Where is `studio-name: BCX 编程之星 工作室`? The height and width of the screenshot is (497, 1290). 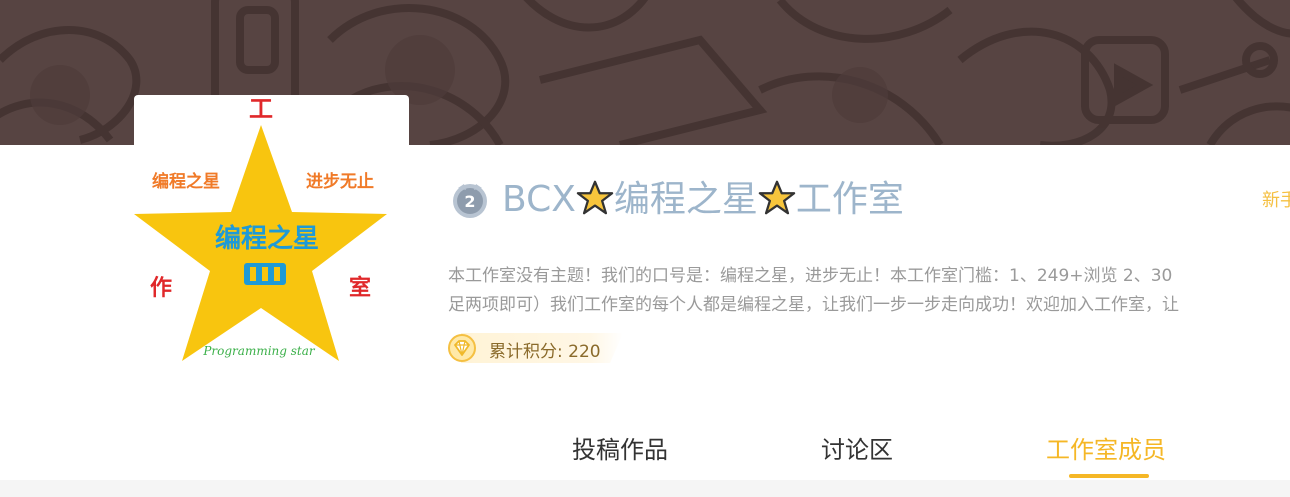
studio-name: BCX 编程之星 工作室 is located at coordinates (703, 200).